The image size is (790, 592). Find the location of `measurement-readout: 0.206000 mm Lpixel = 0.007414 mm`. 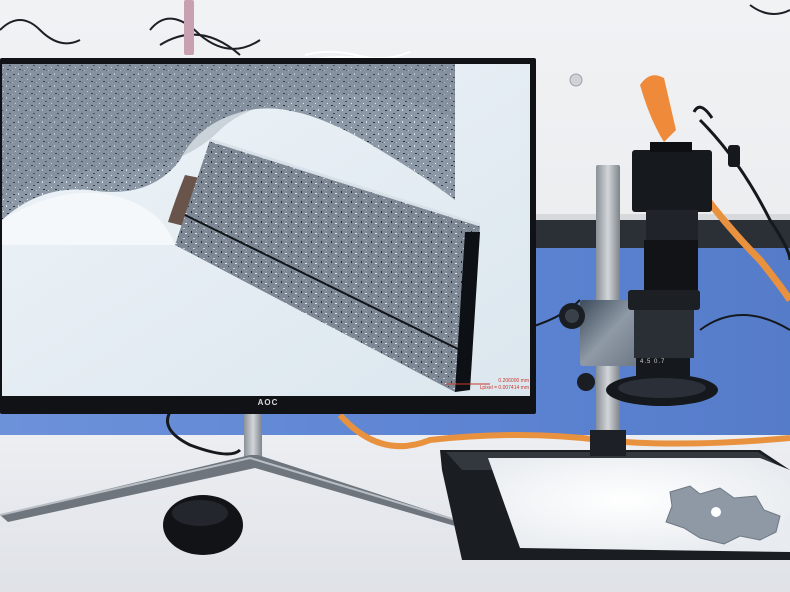

measurement-readout: 0.206000 mm Lpixel = 0.007414 mm is located at coordinates (489, 386).